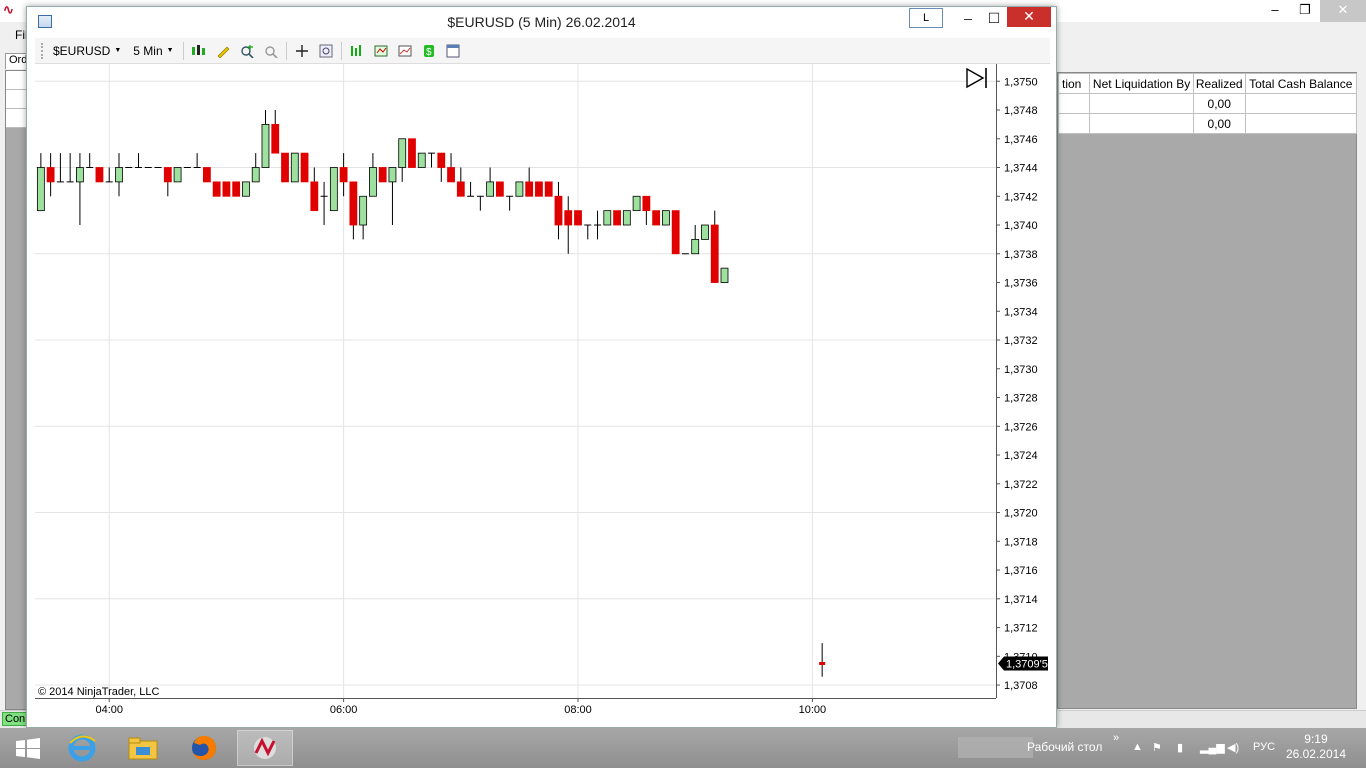  I want to click on restore-icon: ❐, so click(1305, 11).